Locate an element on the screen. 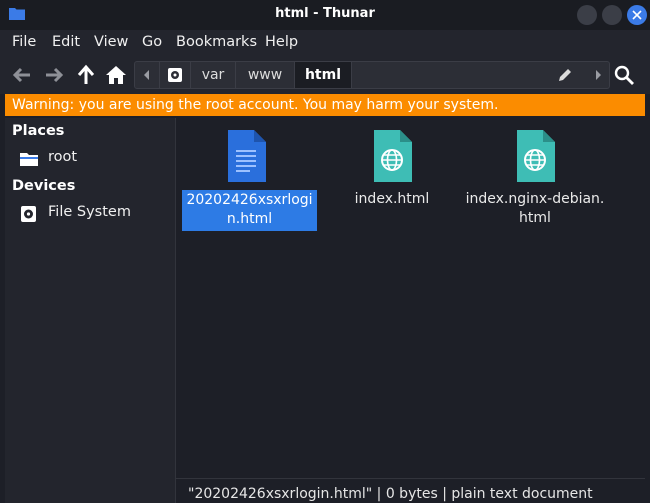 This screenshot has height=503, width=650. up-arrow-icon is located at coordinates (86, 75).